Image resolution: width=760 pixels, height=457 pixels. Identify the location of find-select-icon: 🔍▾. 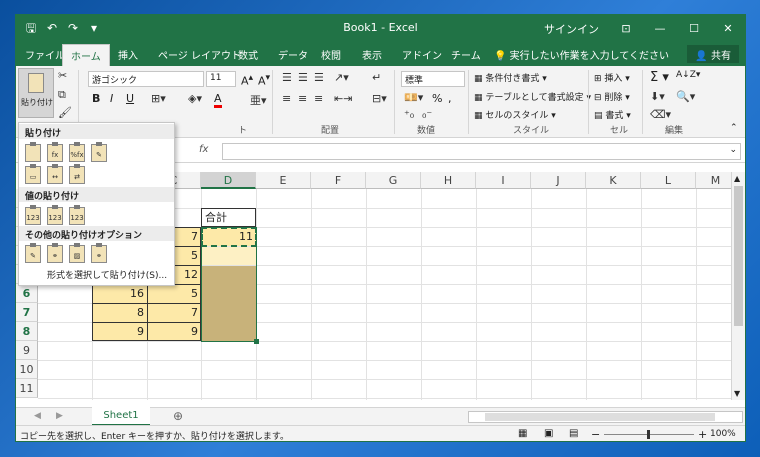
(685, 96).